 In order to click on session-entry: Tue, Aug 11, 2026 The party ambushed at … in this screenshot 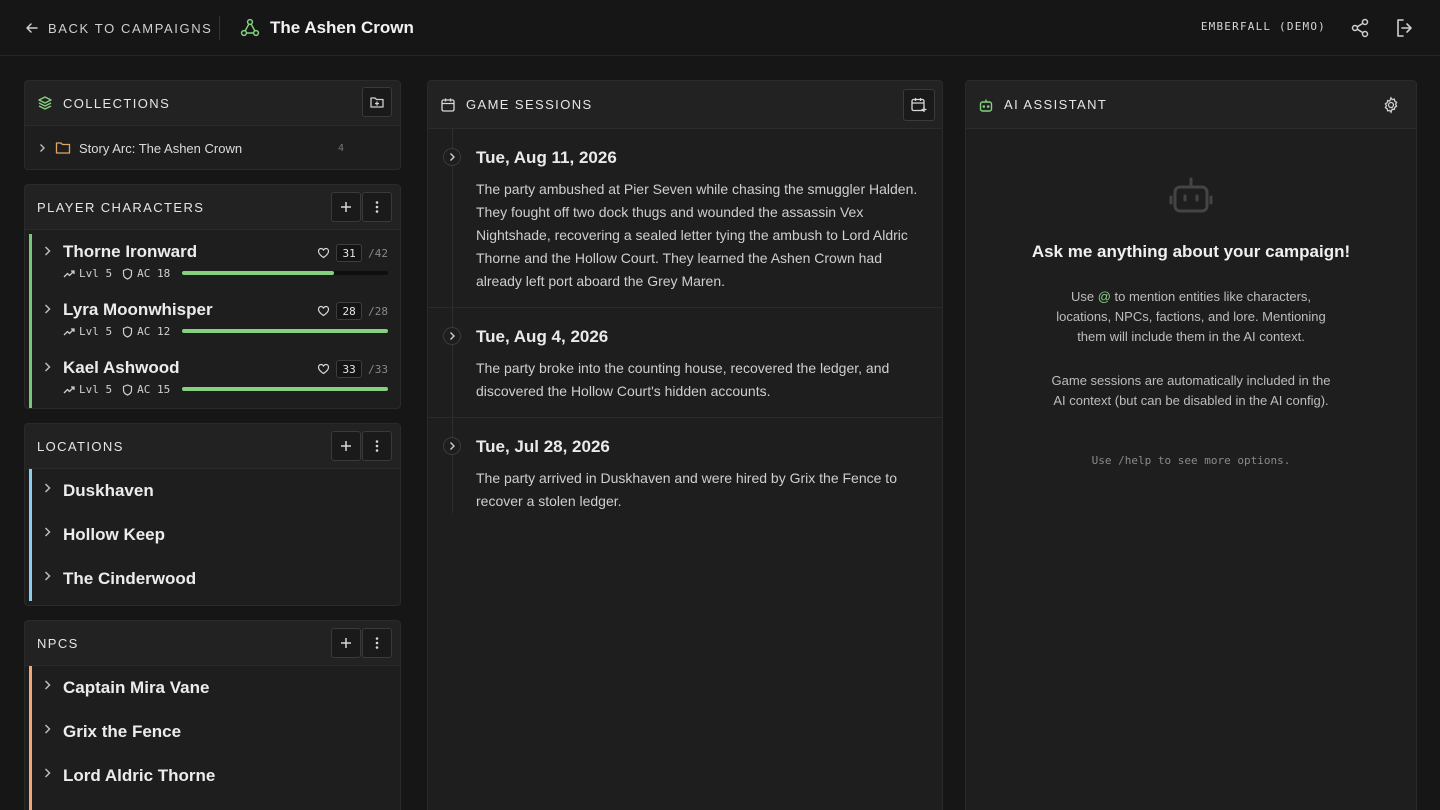, I will do `click(685, 218)`.